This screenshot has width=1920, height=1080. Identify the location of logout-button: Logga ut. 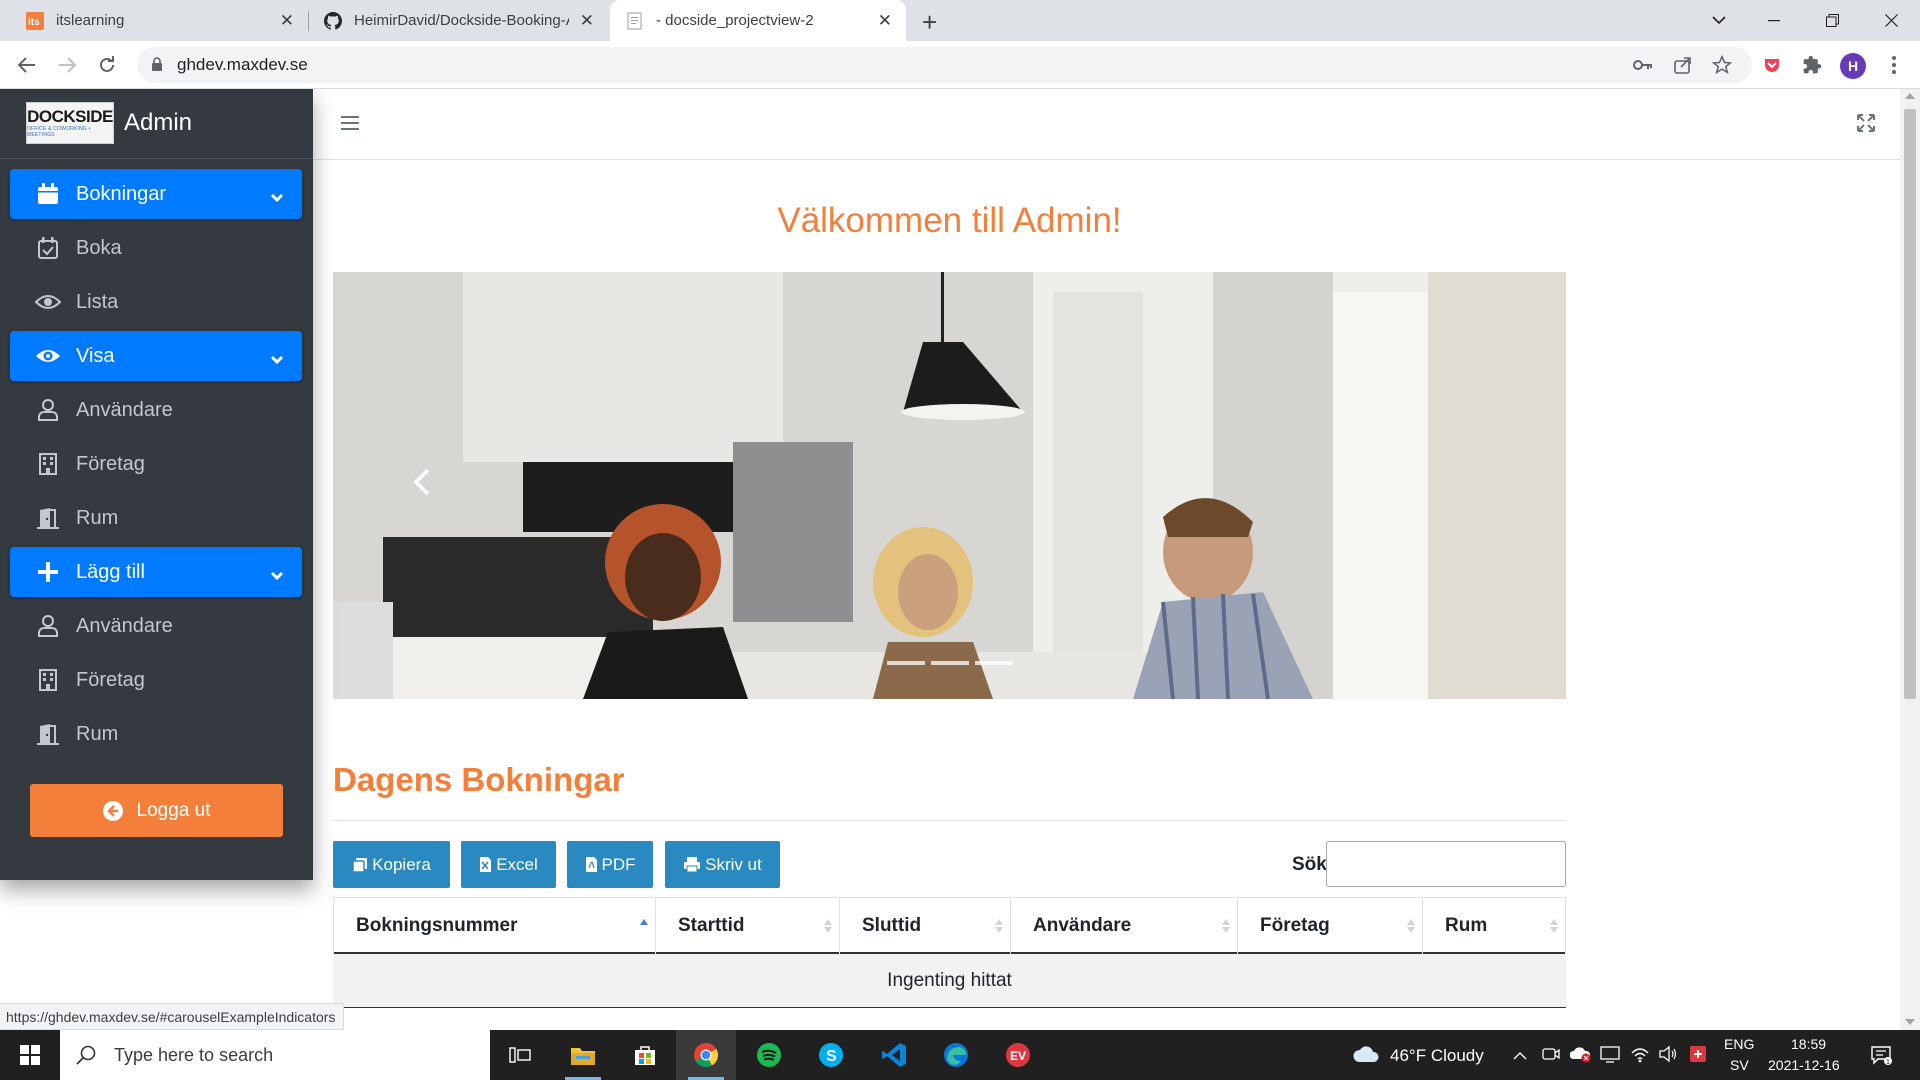
(156, 810).